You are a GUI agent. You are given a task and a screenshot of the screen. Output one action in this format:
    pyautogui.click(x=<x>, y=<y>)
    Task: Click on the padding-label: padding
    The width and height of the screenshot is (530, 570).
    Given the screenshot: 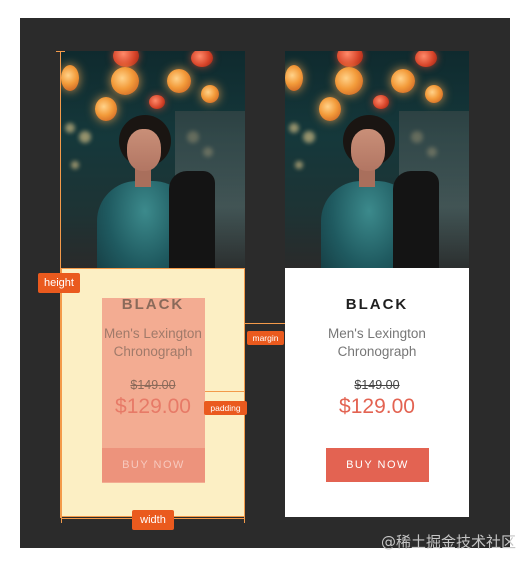 What is the action you would take?
    pyautogui.click(x=225, y=408)
    